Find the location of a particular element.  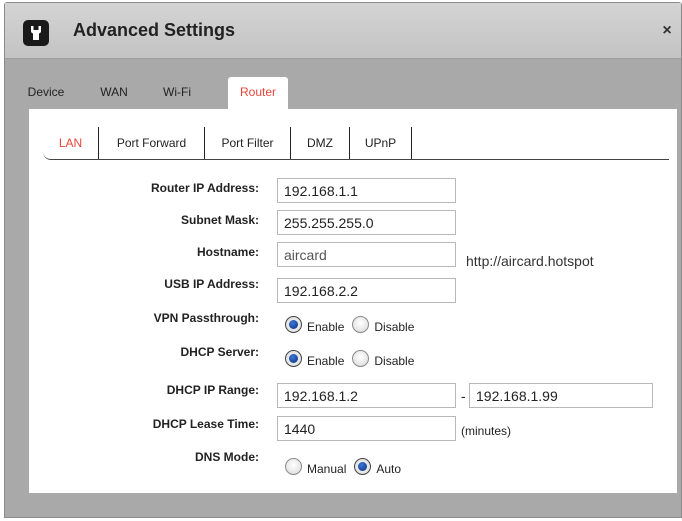

router-ip-label: Router IP Address: is located at coordinates (204, 188).